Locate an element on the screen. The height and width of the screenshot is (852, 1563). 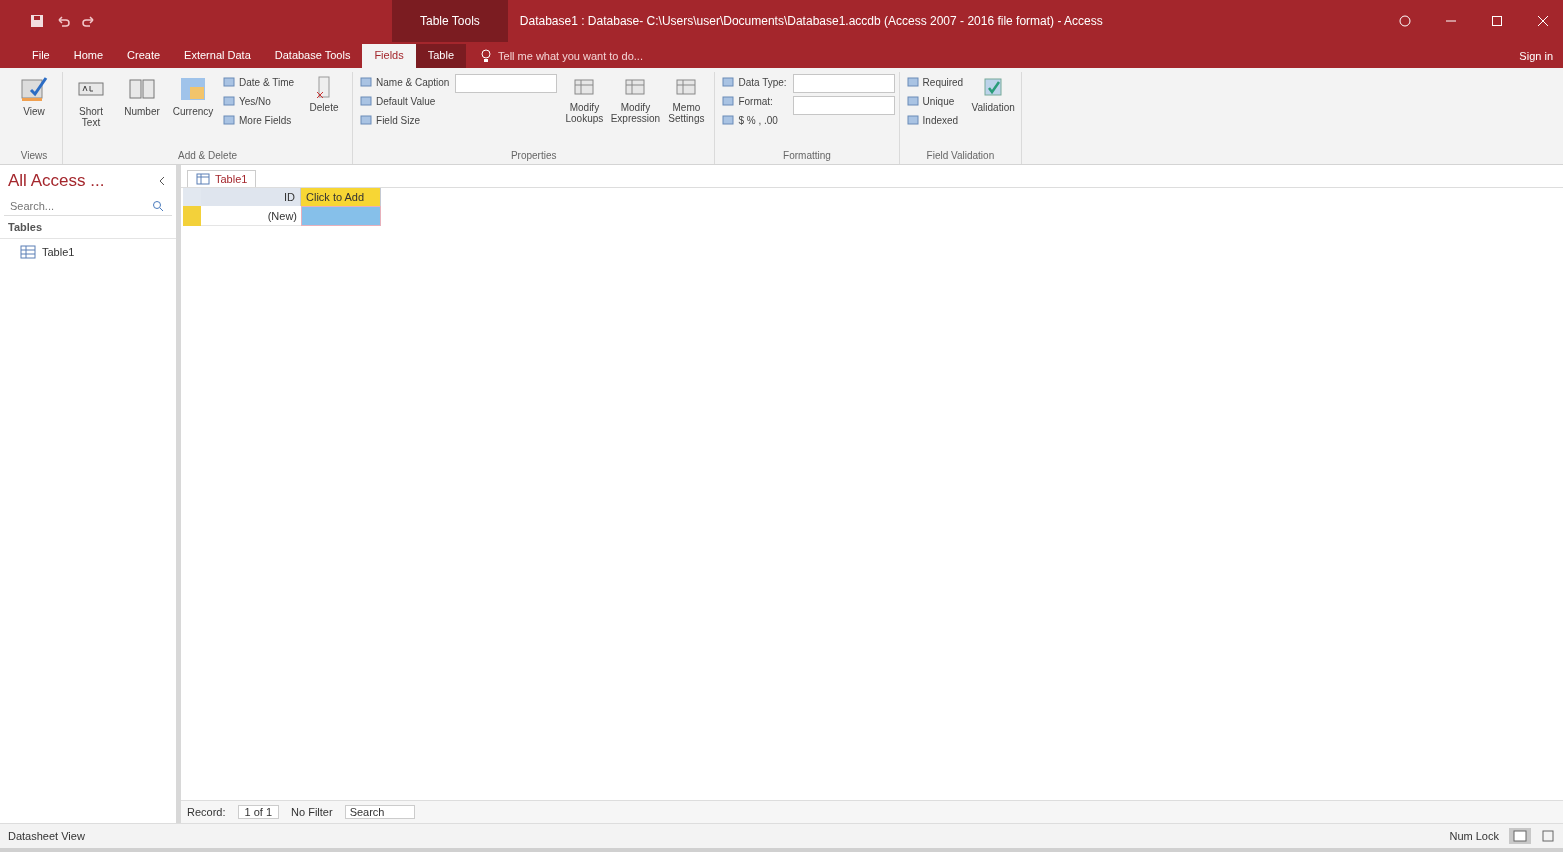
ribbon-group-label: Formatting is located at coordinates (807, 156).